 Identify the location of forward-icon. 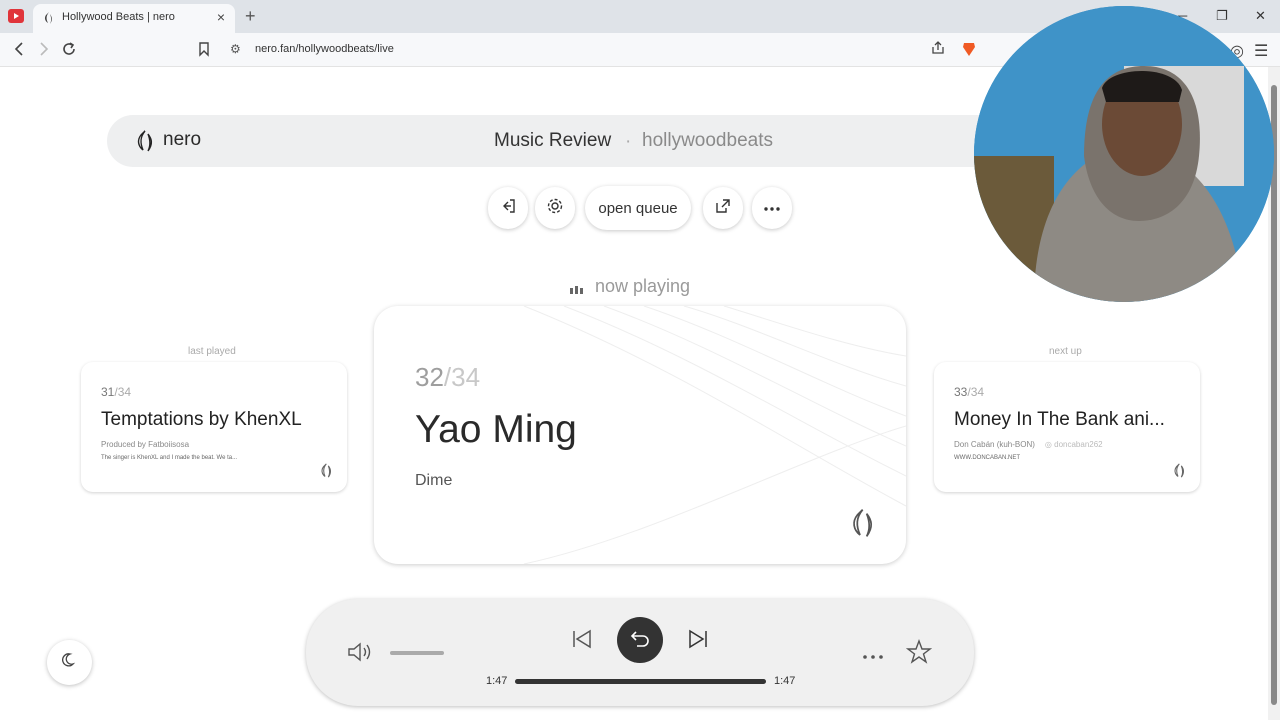
(44, 51).